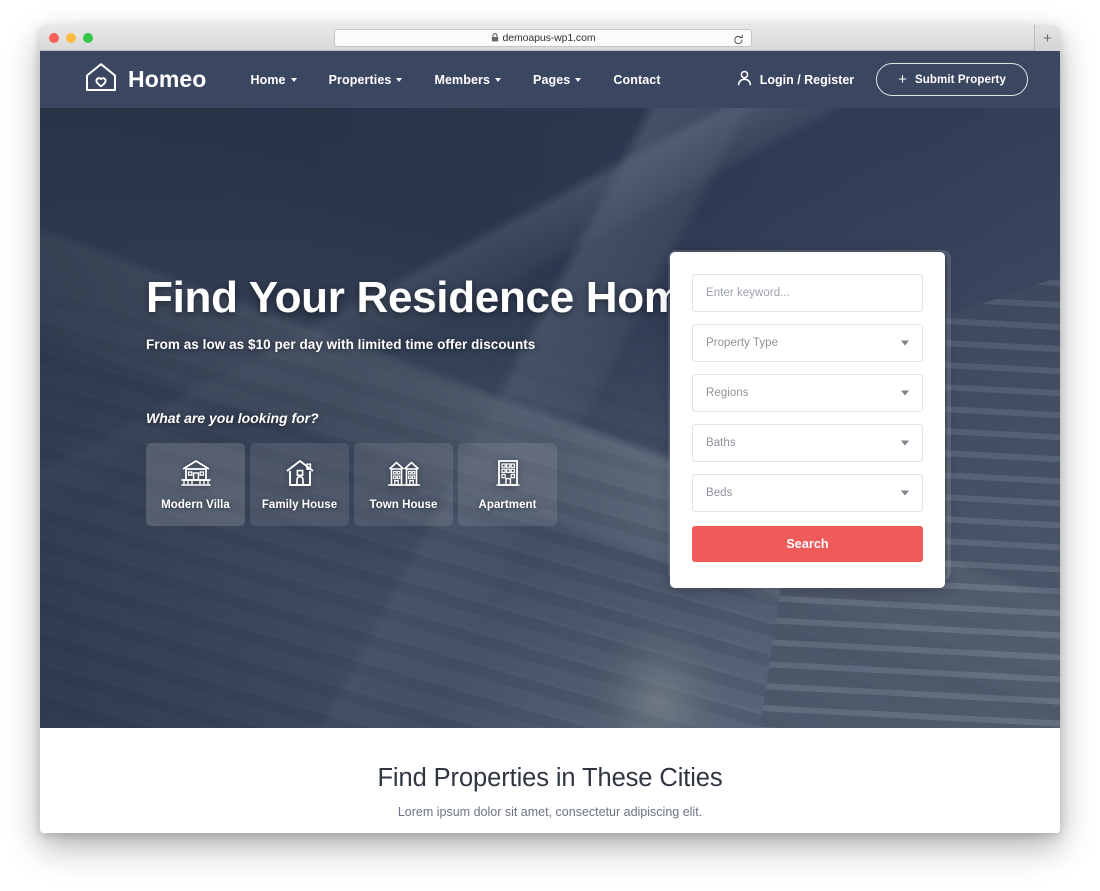 The width and height of the screenshot is (1100, 891). I want to click on nav-item-pages: Pages, so click(557, 79).